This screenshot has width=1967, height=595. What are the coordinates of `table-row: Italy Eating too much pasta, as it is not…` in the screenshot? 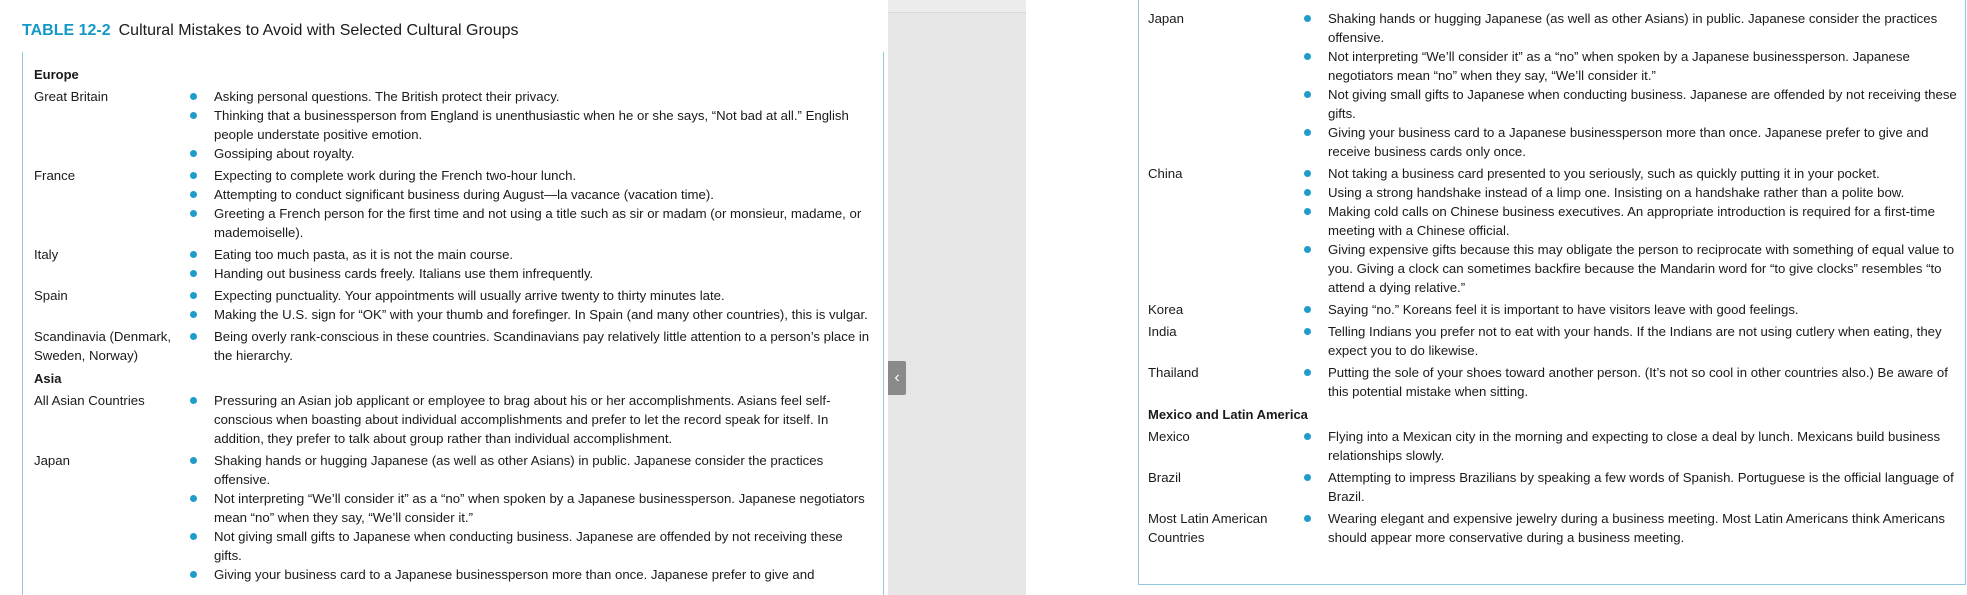 It's located at (454, 264).